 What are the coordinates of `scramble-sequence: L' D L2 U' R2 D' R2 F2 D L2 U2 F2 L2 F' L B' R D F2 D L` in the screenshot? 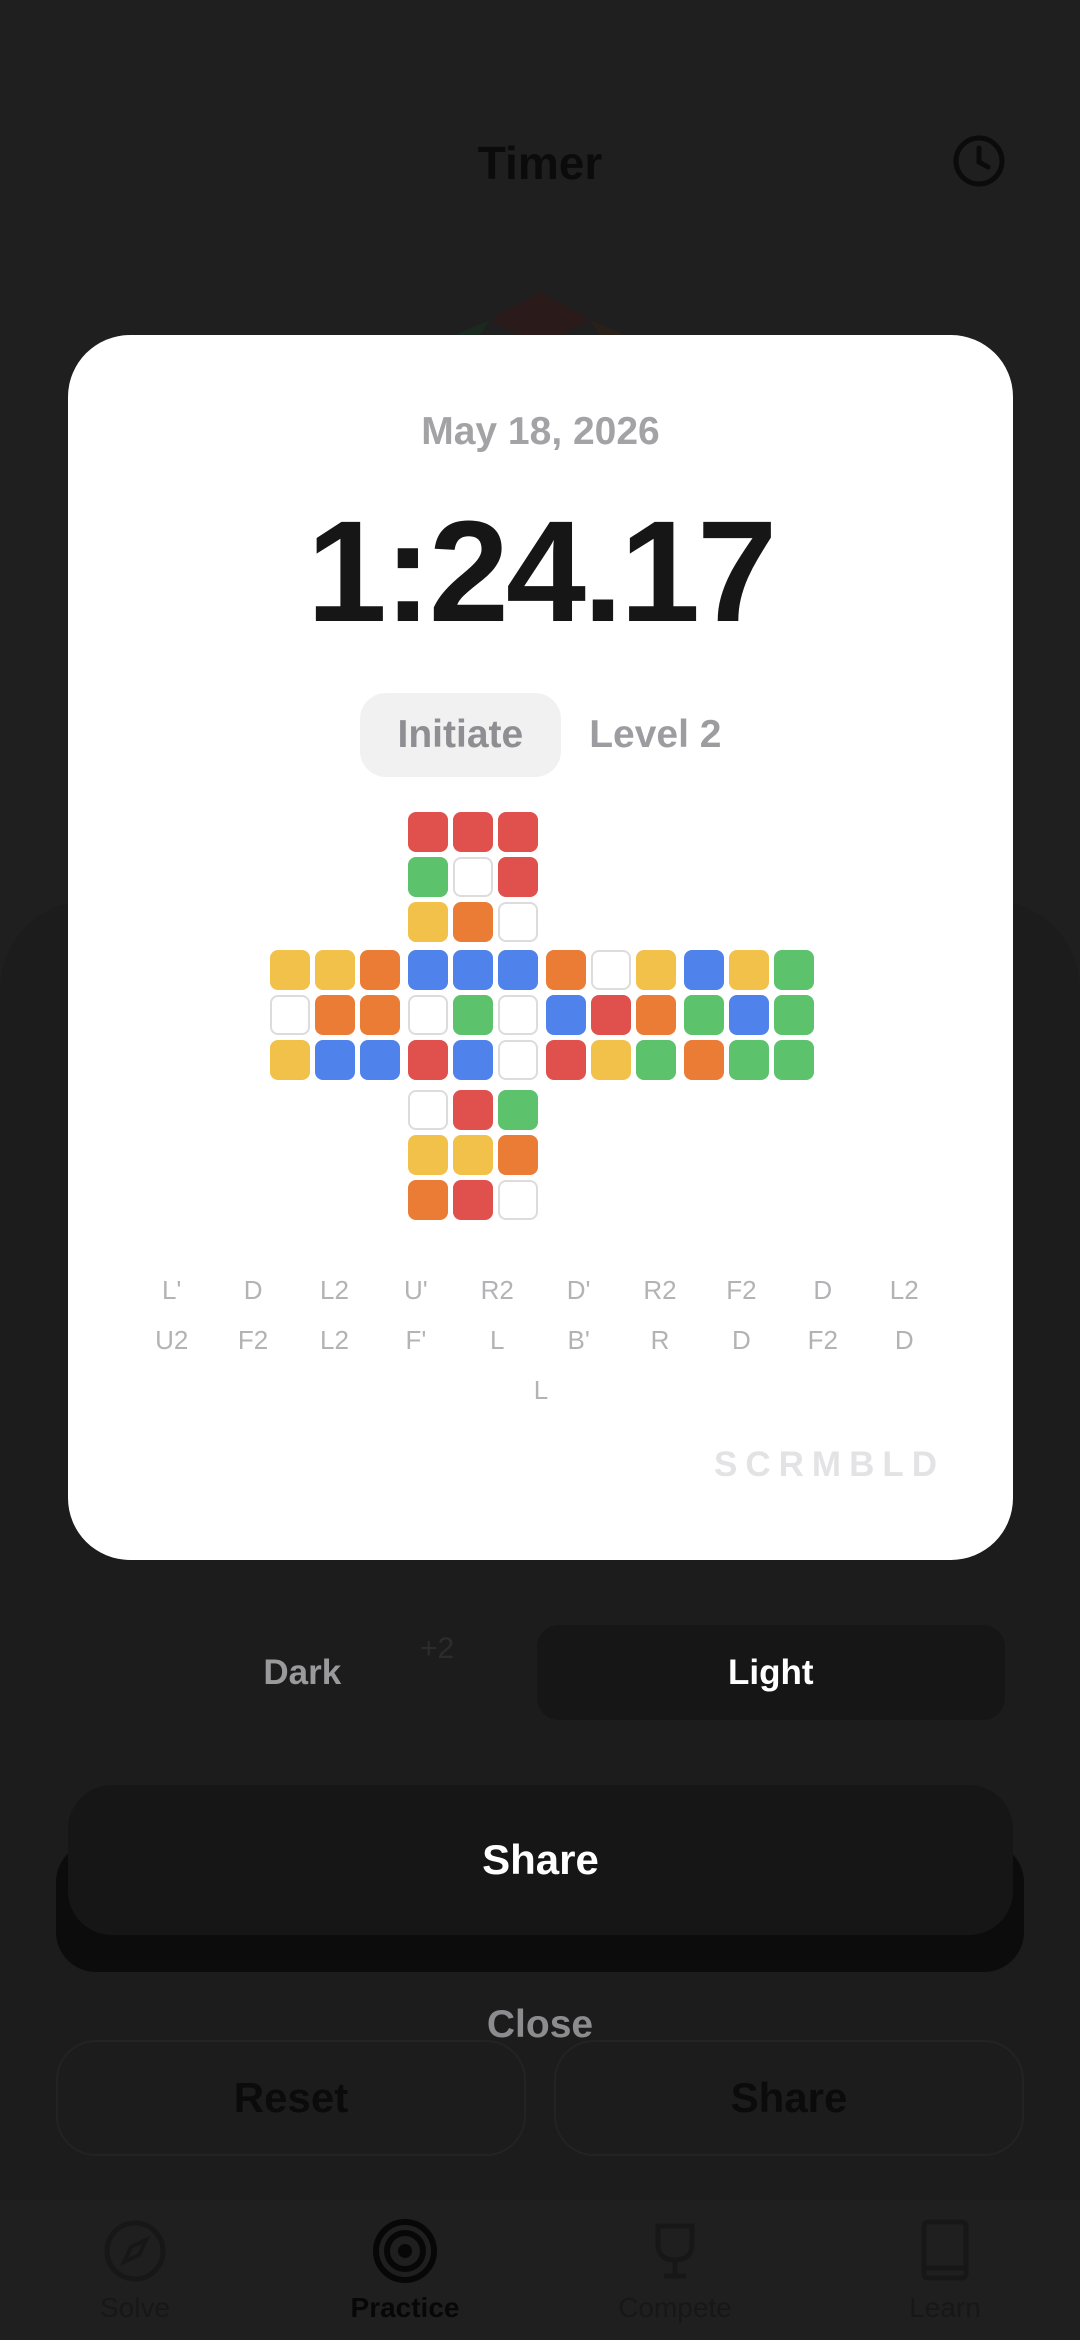 It's located at (541, 1340).